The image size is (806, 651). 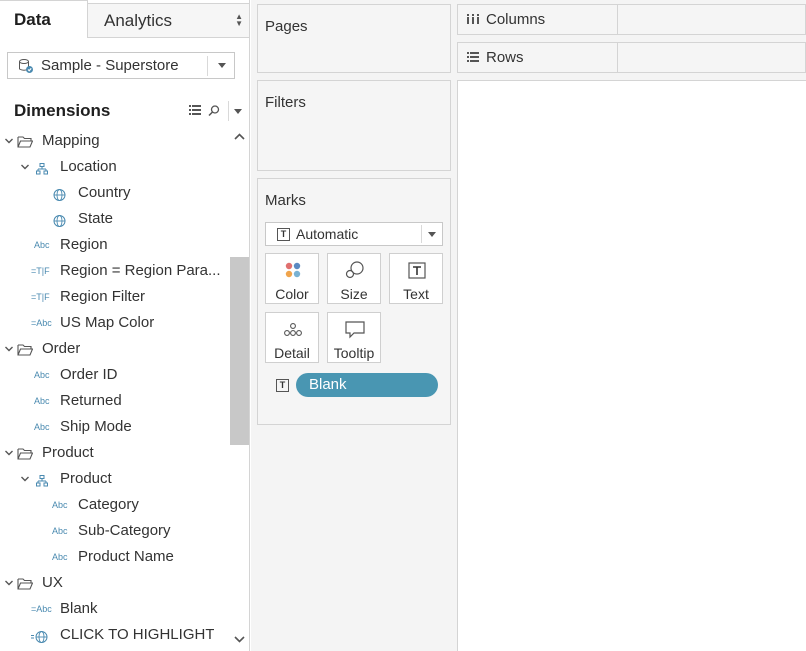 What do you see at coordinates (88, 166) in the screenshot?
I see `field-label: Location` at bounding box center [88, 166].